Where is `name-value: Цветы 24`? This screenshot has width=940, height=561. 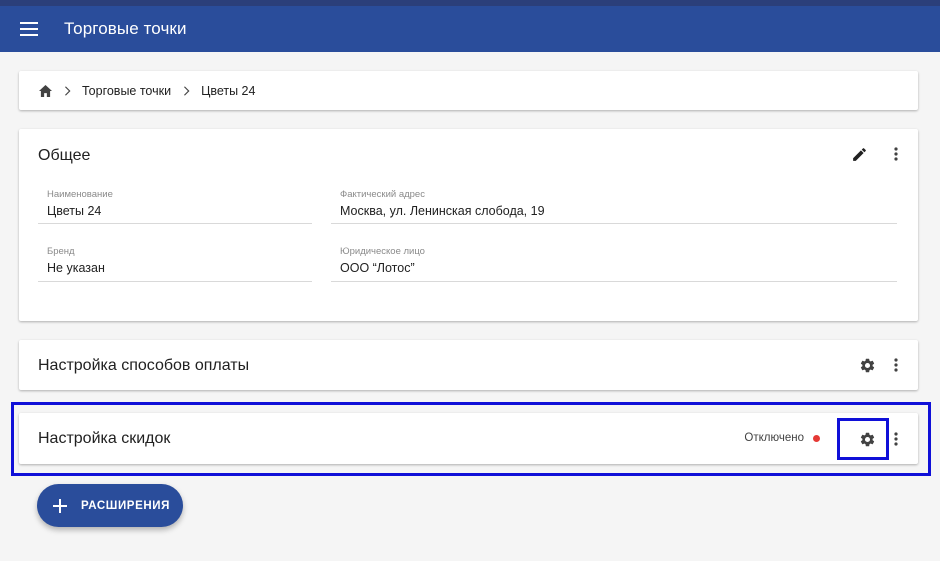
name-value: Цветы 24 is located at coordinates (74, 211).